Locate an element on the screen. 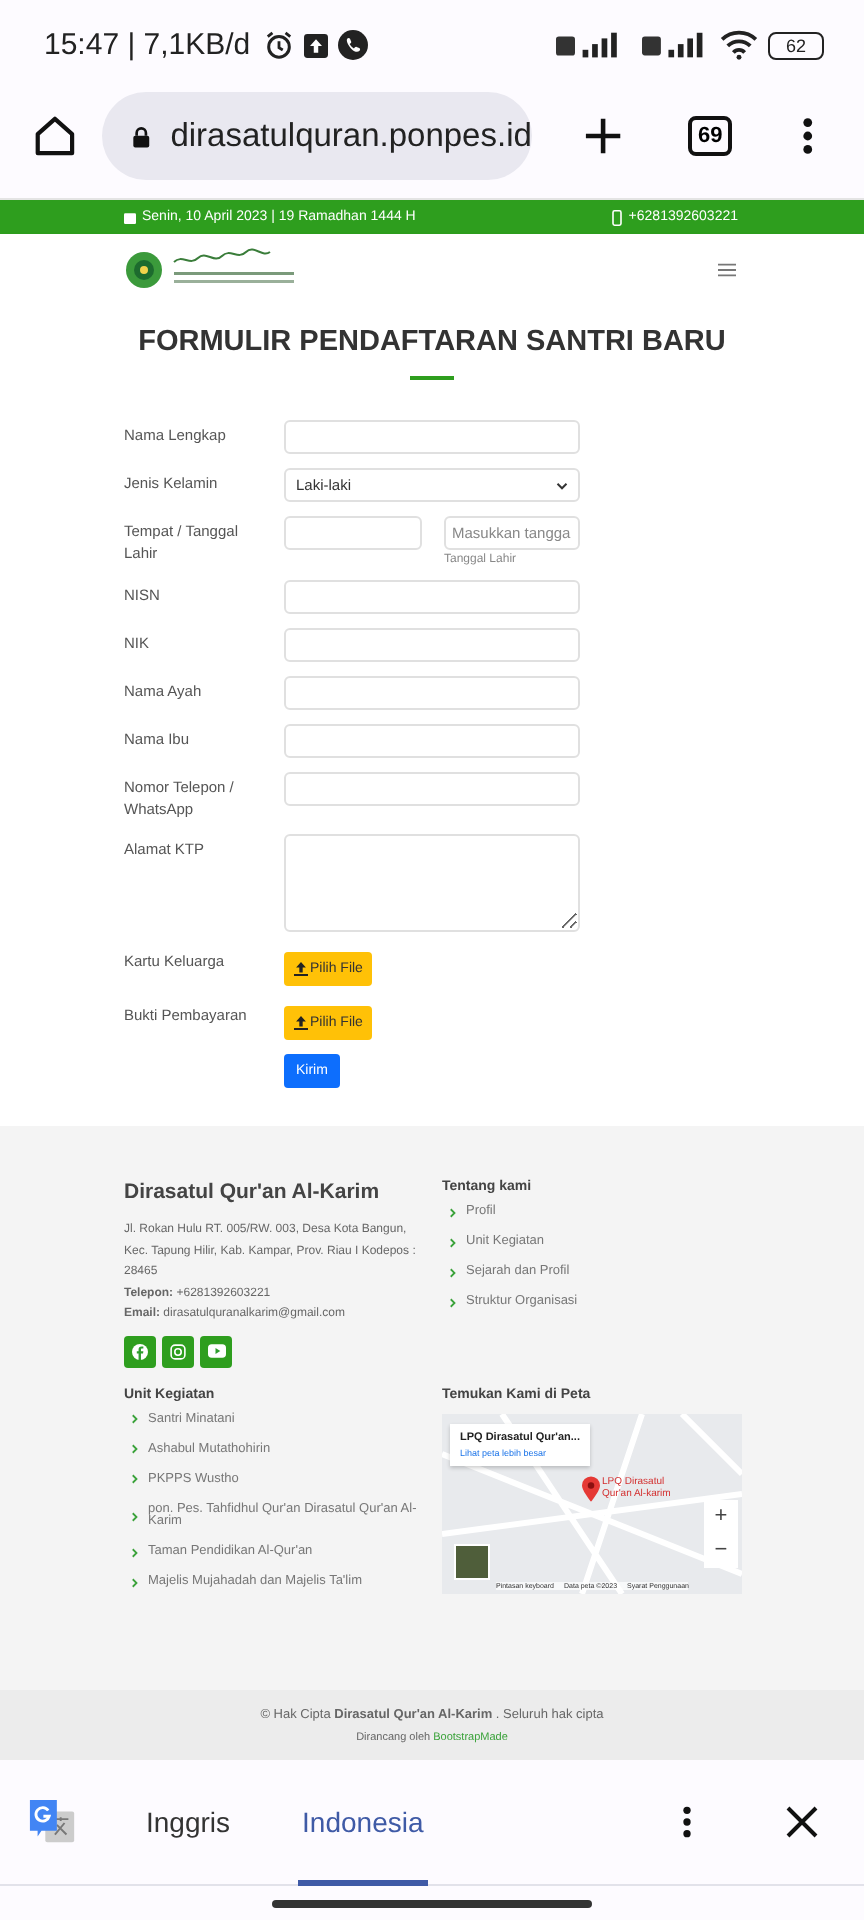 This screenshot has width=864, height=1920. alarm-clock-icon is located at coordinates (279, 45).